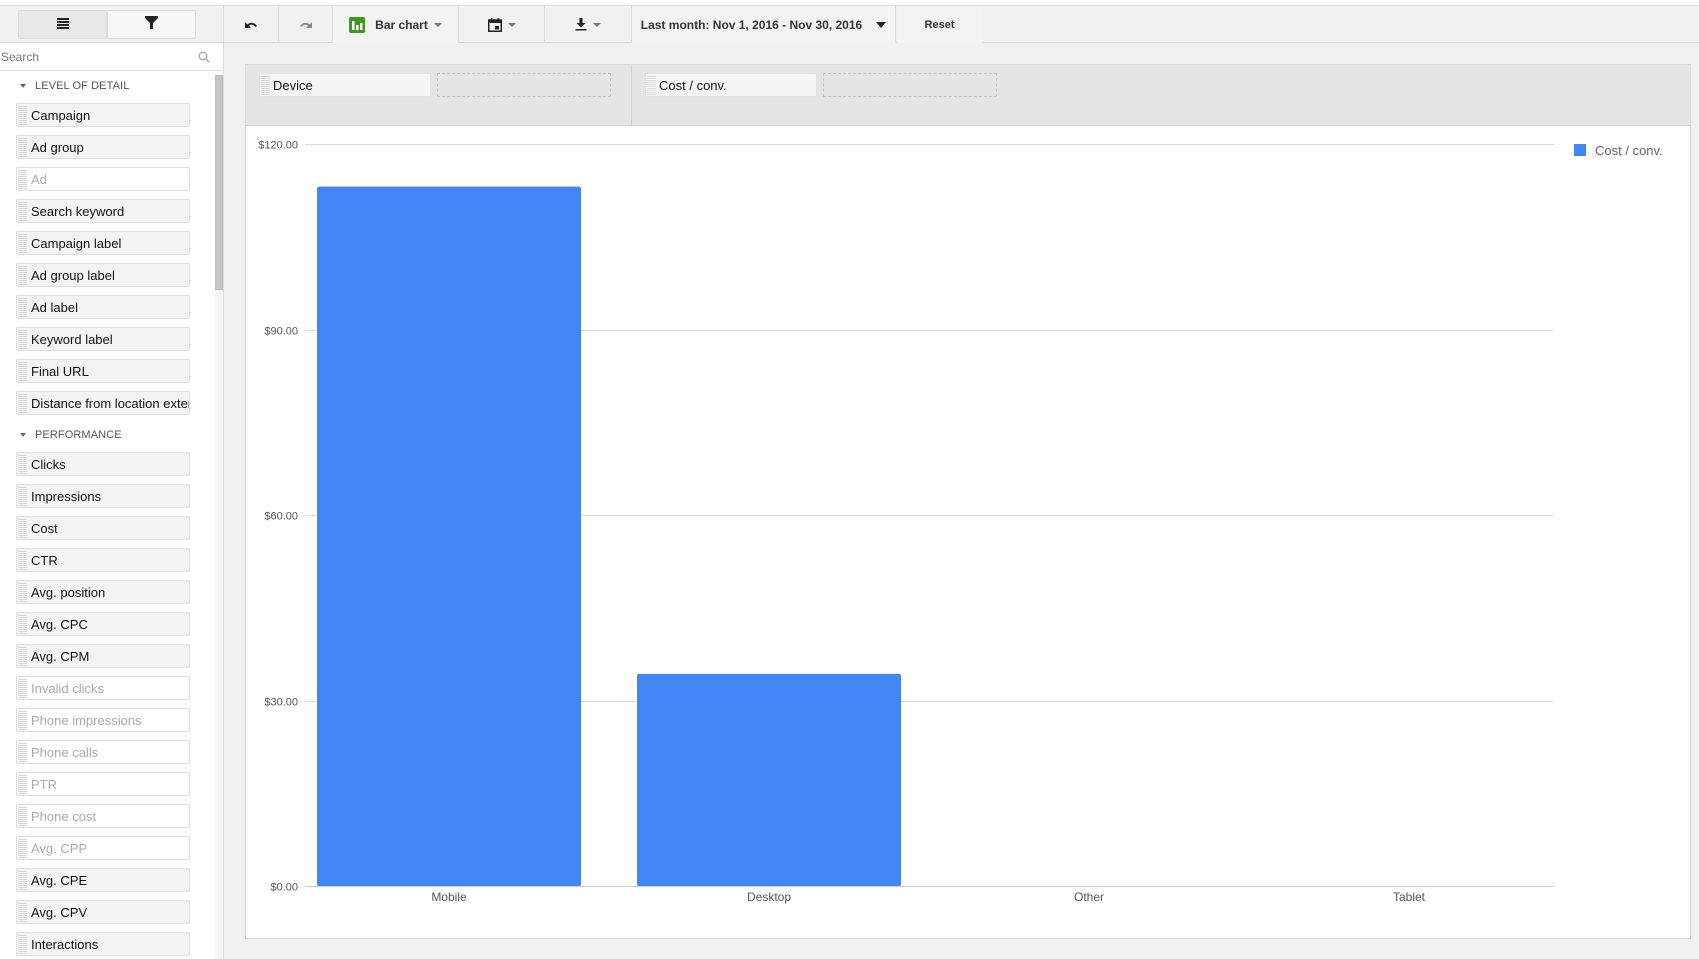 This screenshot has width=1699, height=959. Describe the element at coordinates (103, 371) in the screenshot. I see `field-final-url: Final URL` at that location.